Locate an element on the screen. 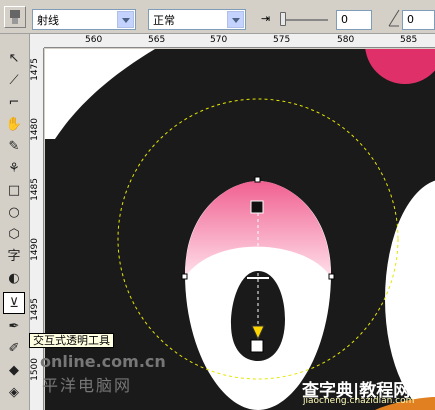 This screenshot has width=435, height=410. transparency-type-dropdown: 射线 is located at coordinates (84, 19).